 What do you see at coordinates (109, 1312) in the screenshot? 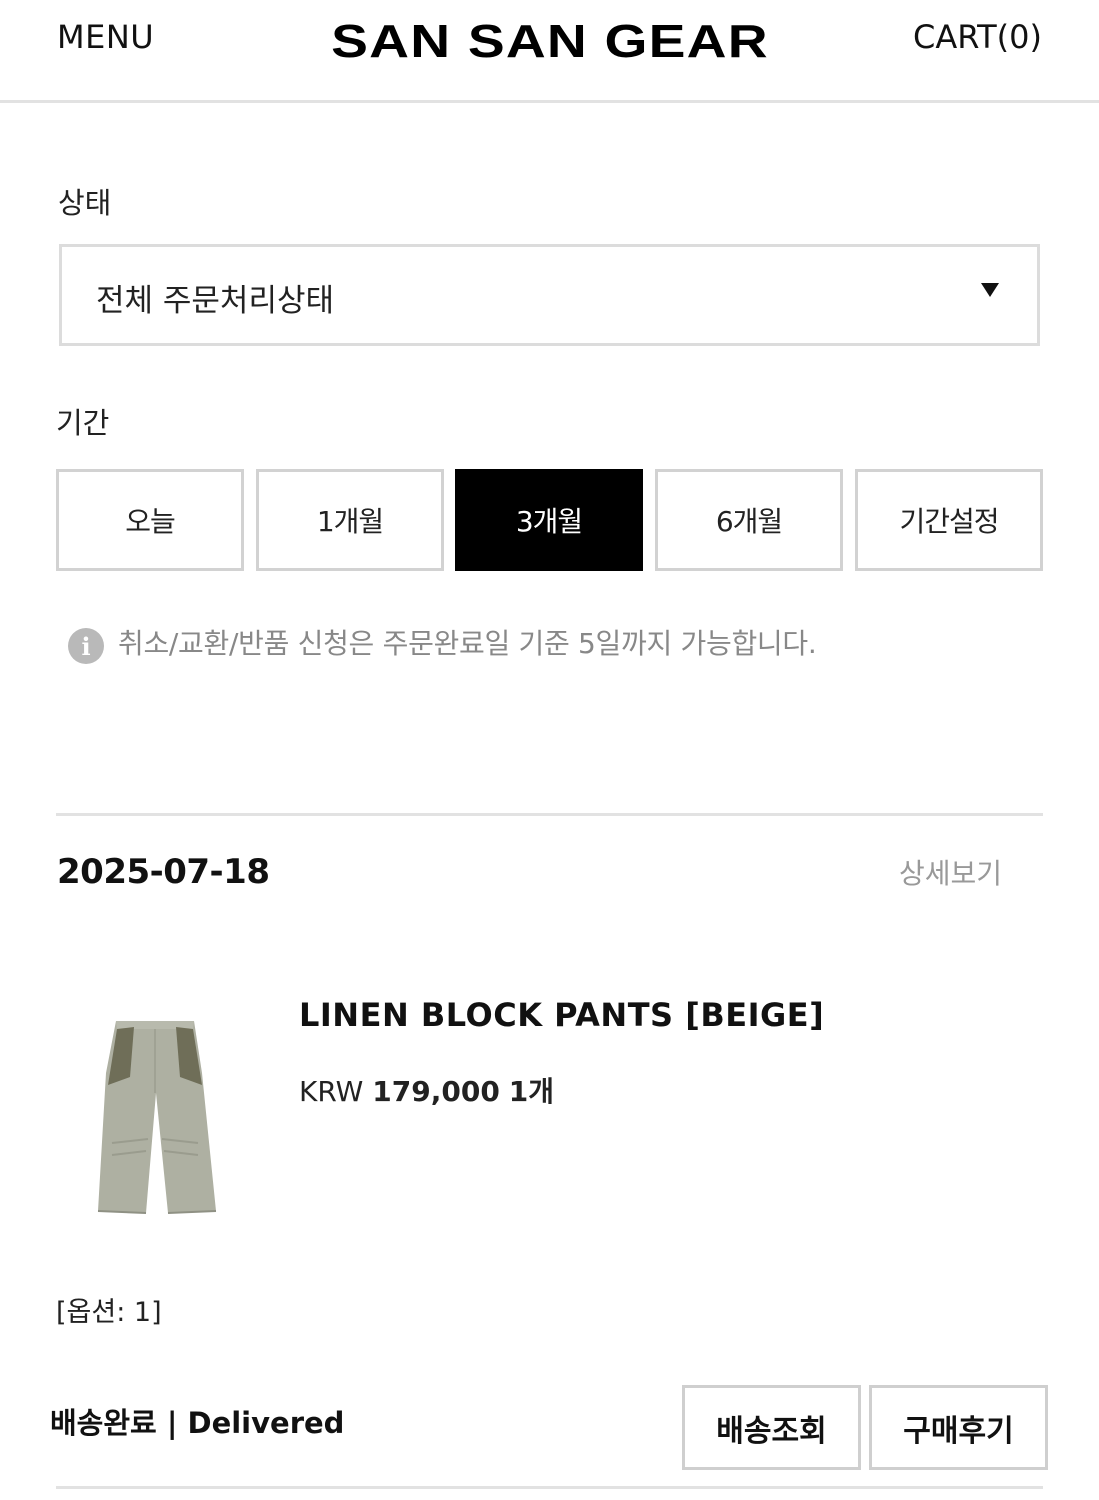
I see `product-option: [옵션: 1]` at bounding box center [109, 1312].